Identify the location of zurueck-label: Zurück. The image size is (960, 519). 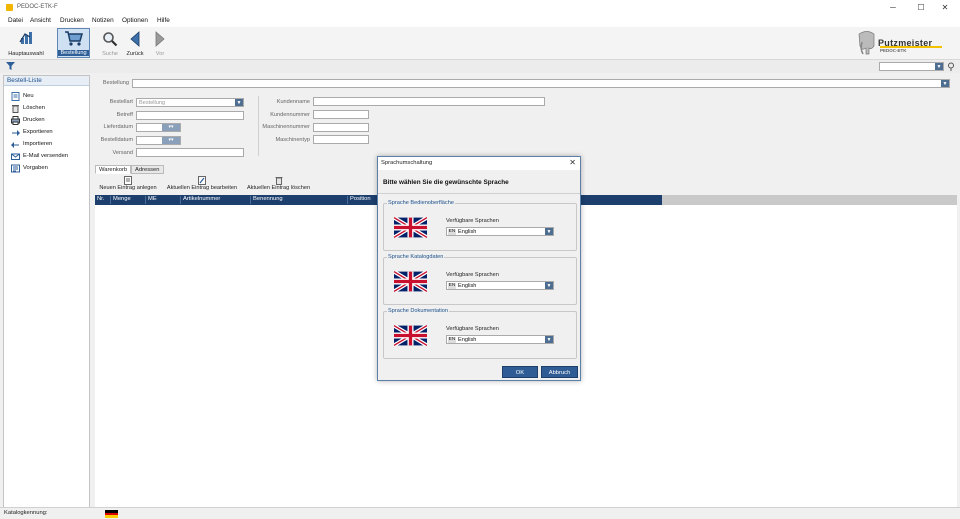
(135, 54).